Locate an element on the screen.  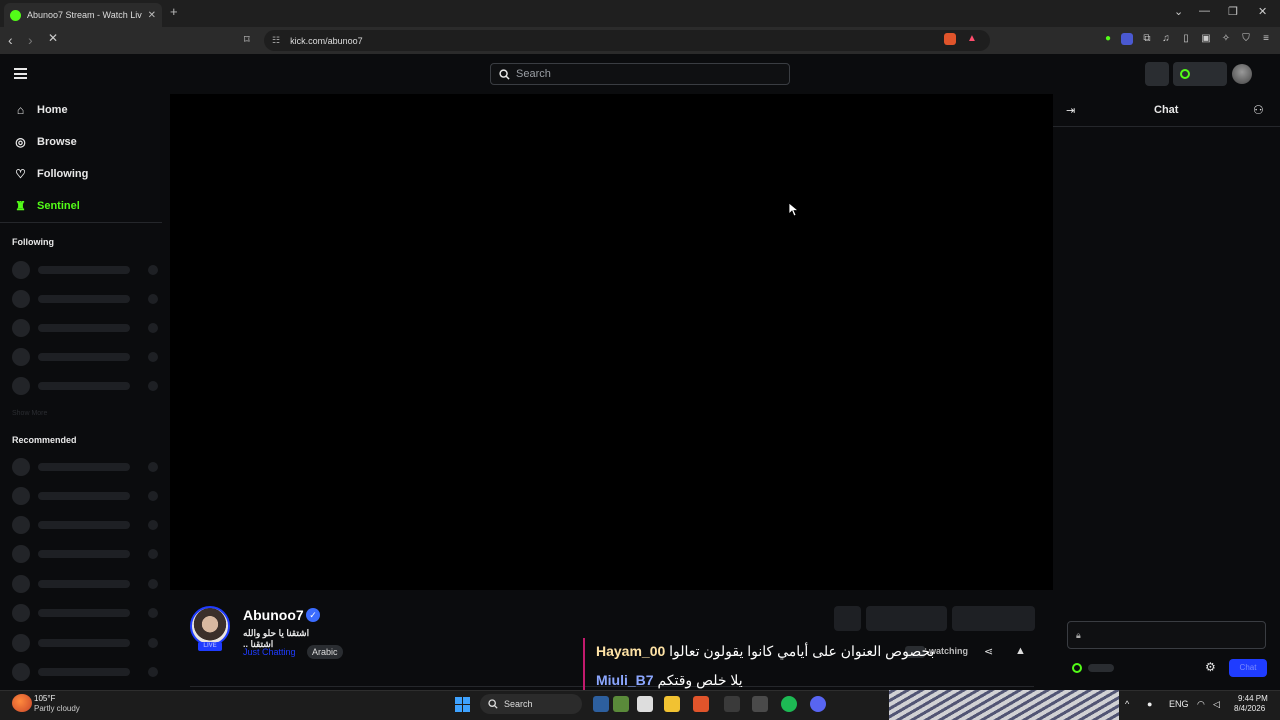
tray-overflow-chevron-icon: ^ is located at coordinates (1127, 704).